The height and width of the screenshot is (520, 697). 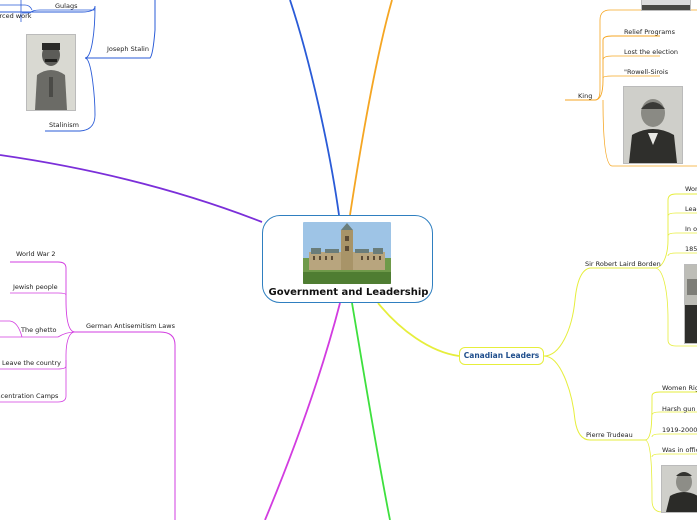 I want to click on relief-programs-label: Relief Programs, so click(x=649, y=32).